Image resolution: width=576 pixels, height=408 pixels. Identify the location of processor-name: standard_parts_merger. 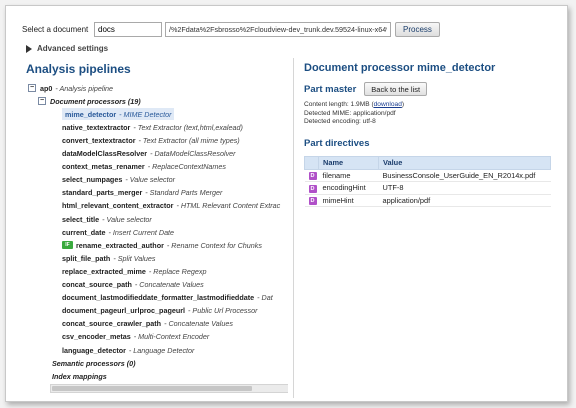
(102, 193).